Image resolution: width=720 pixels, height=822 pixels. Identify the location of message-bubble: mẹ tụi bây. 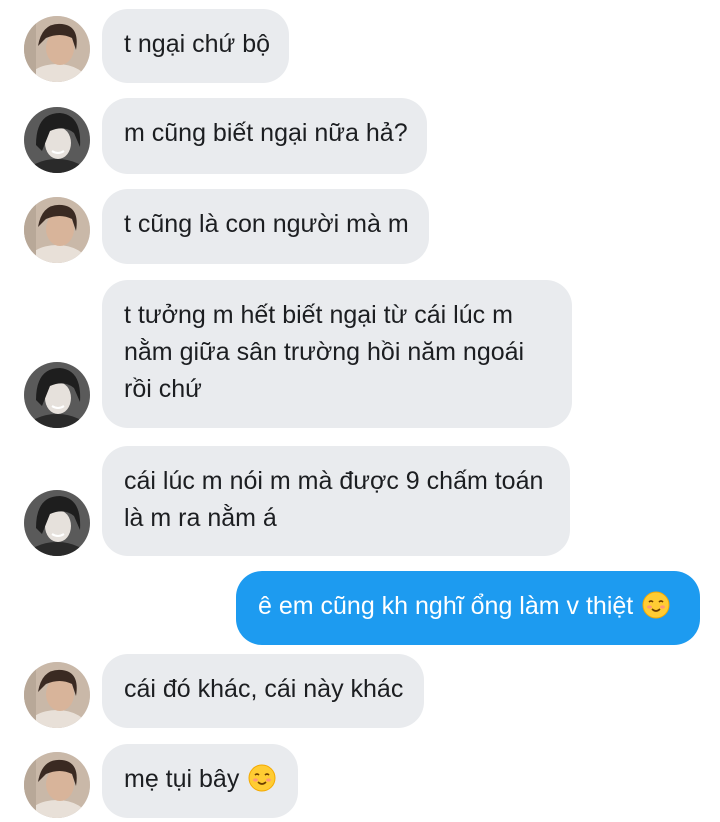
(200, 781).